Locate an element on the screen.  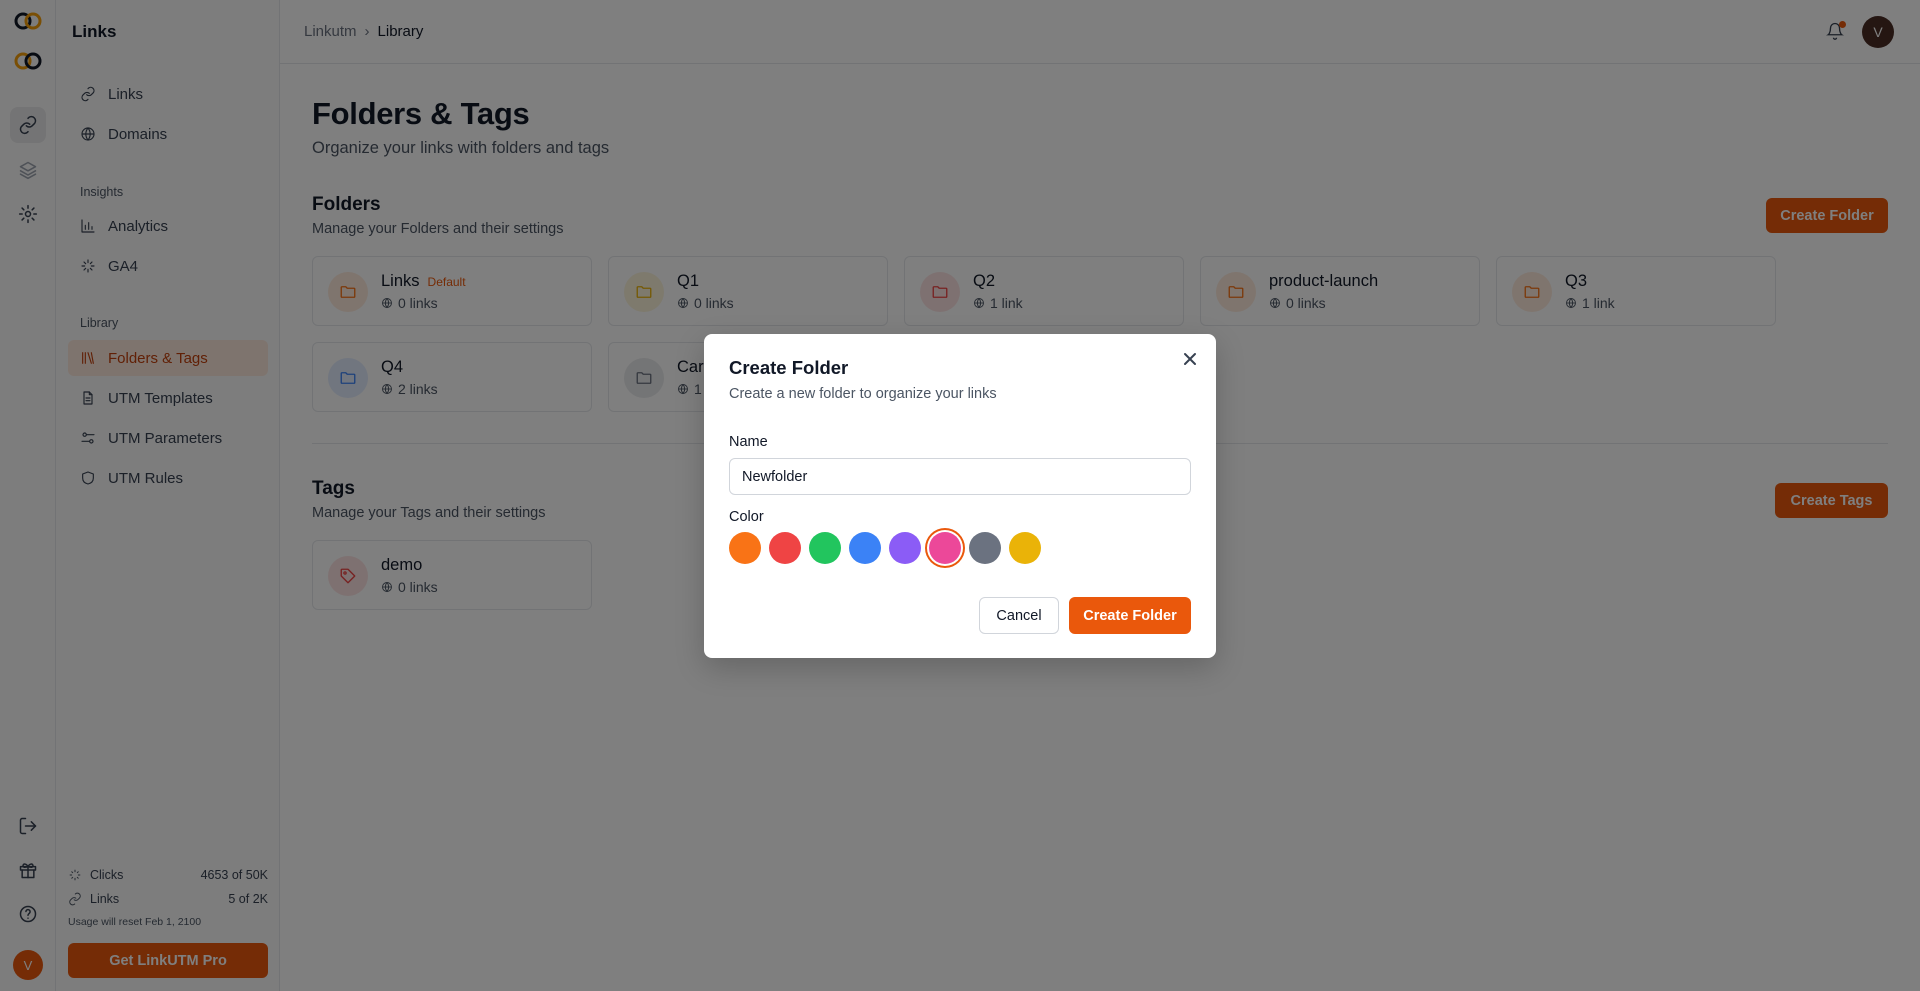
create-folder-submit-button: Create Folder is located at coordinates (1130, 615).